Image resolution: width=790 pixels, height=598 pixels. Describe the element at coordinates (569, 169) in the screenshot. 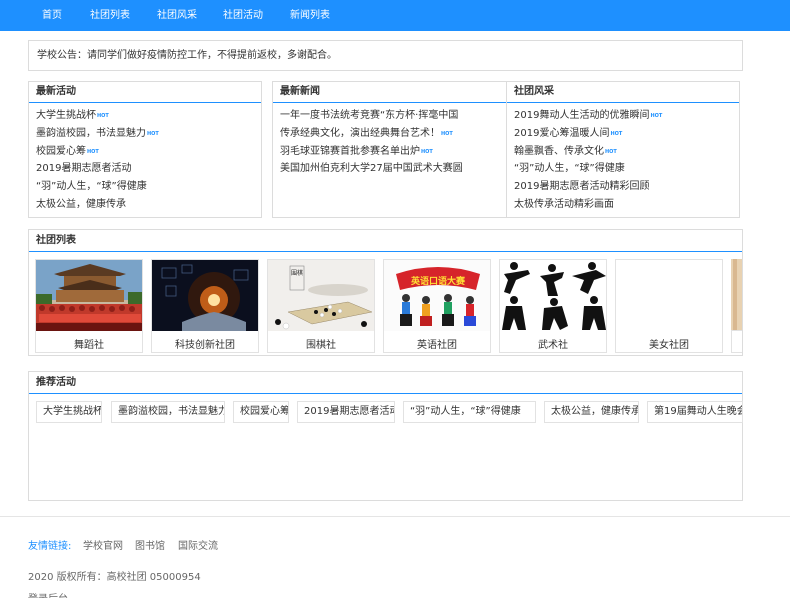

I see `style-item: “羽”动人生，“球”得健康` at that location.